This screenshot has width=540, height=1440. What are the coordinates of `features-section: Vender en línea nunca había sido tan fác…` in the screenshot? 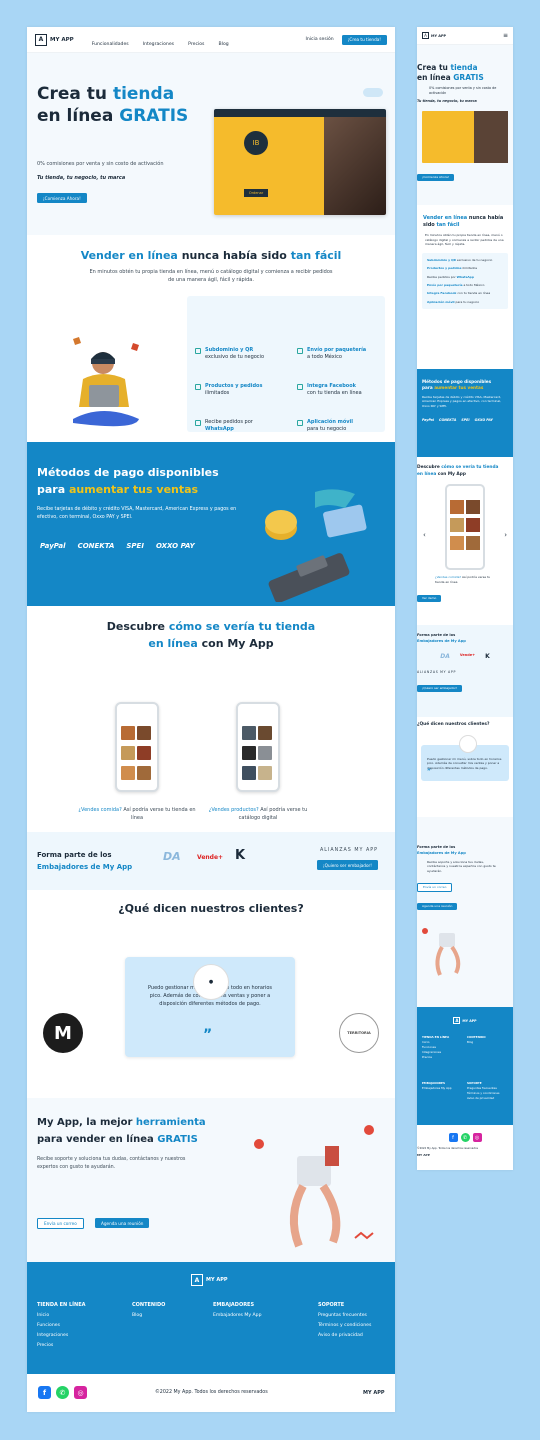 It's located at (211, 338).